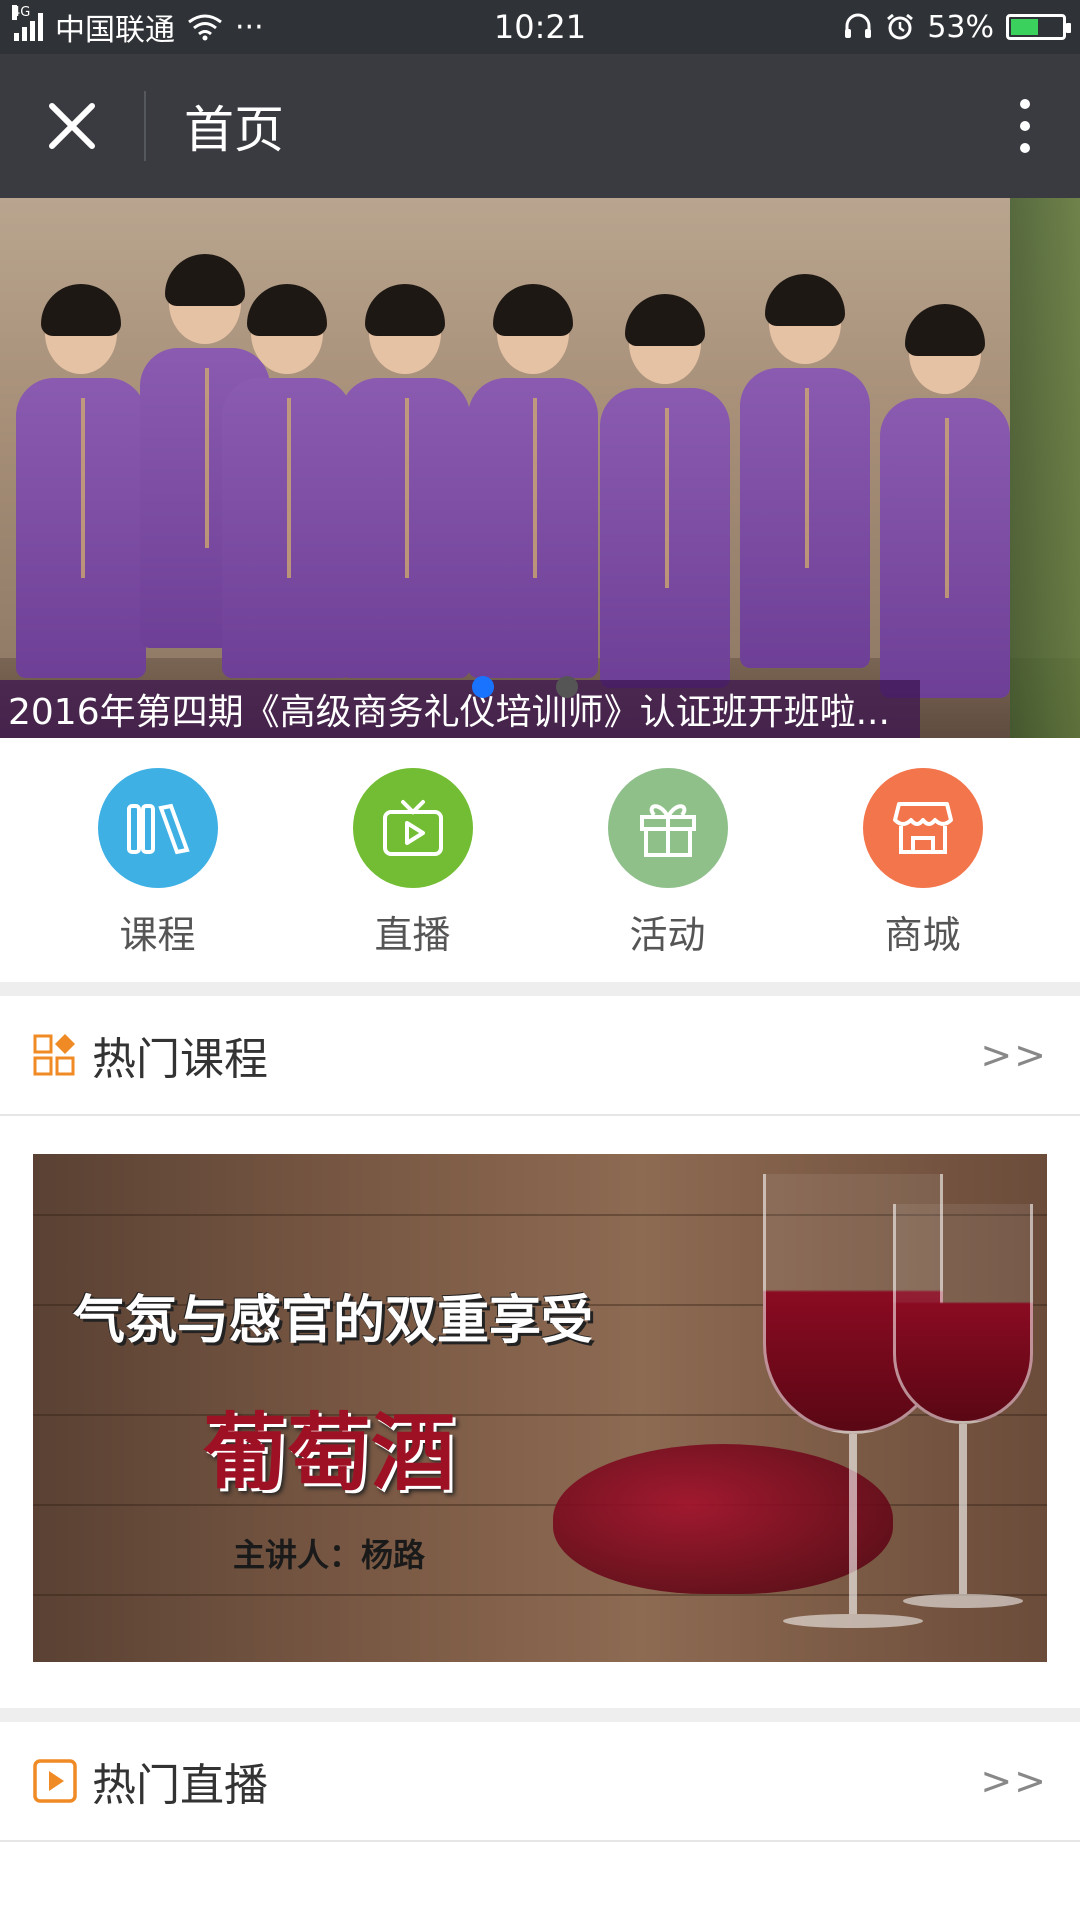  I want to click on gift-icon, so click(667, 828).